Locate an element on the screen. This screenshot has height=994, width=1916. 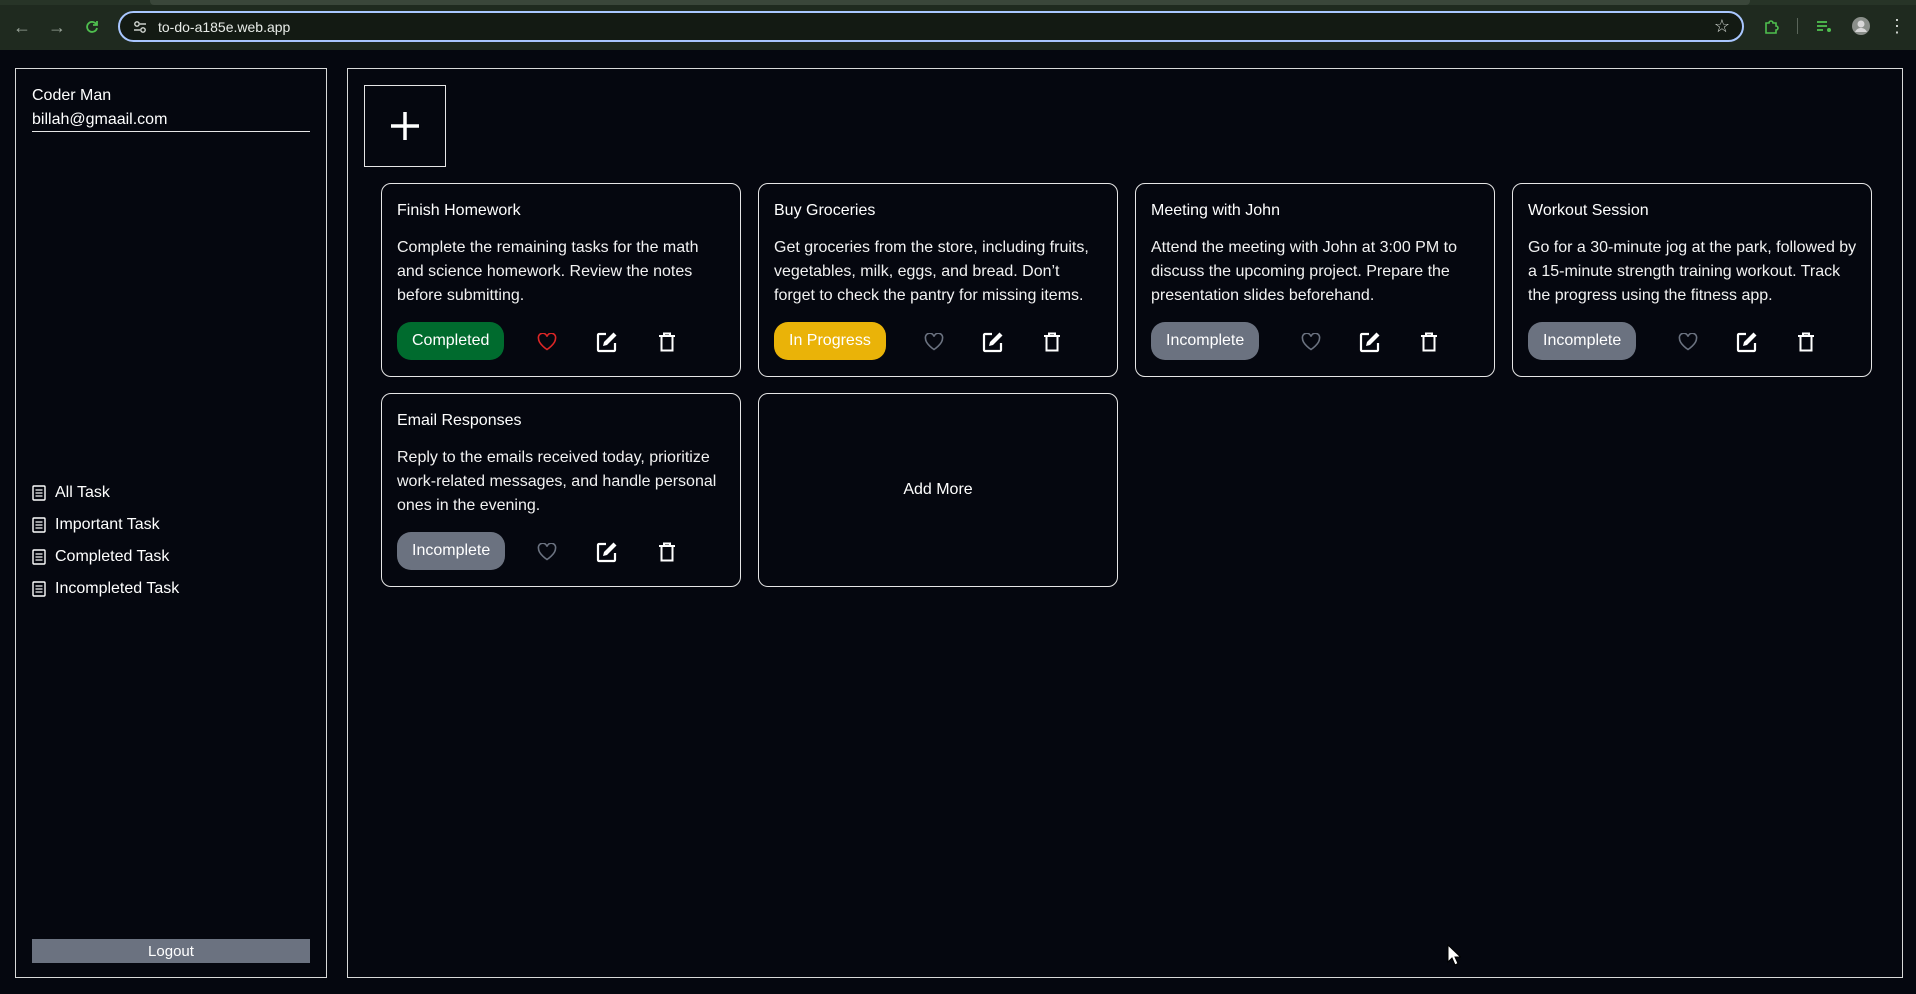
extensions-button is located at coordinates (1772, 26).